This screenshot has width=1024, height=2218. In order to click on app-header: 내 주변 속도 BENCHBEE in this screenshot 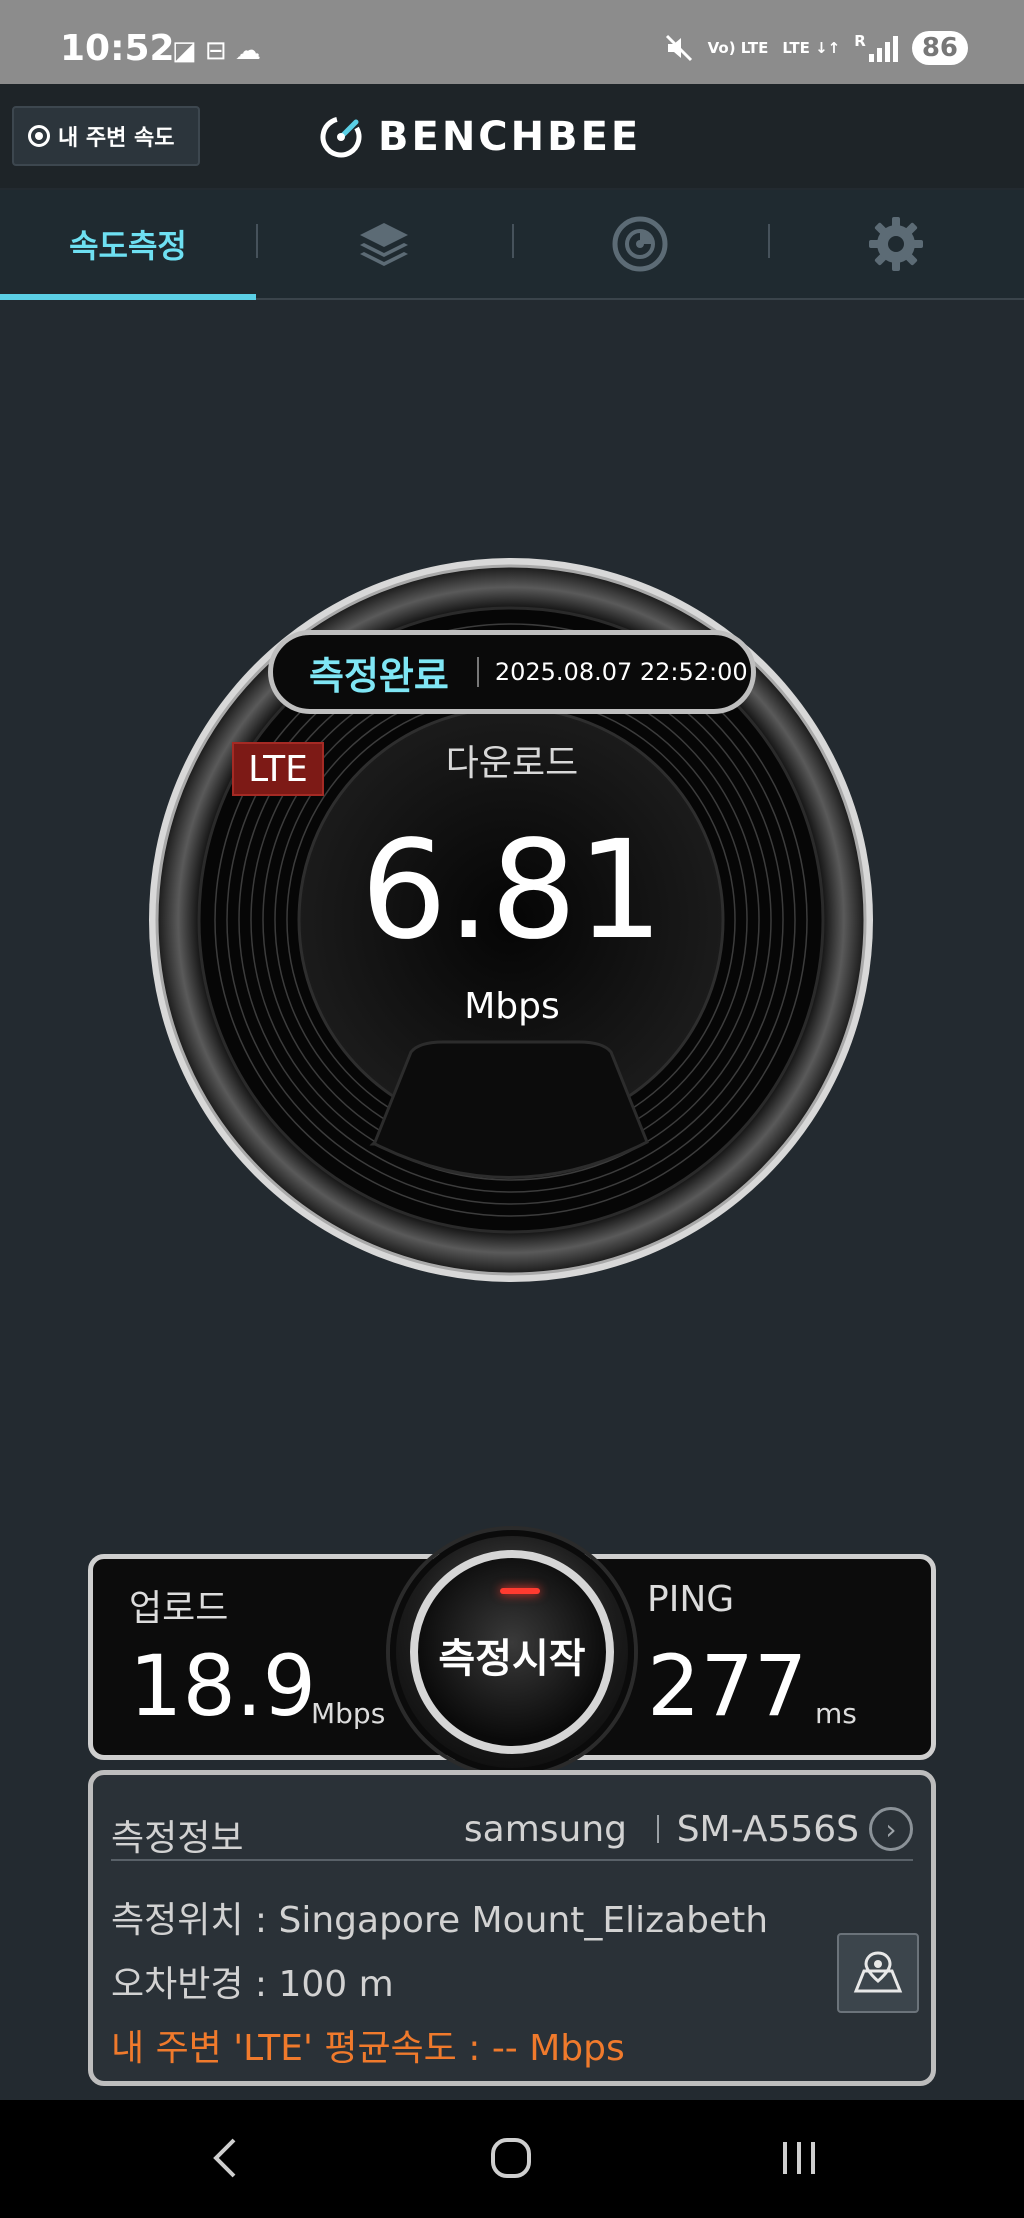, I will do `click(512, 136)`.